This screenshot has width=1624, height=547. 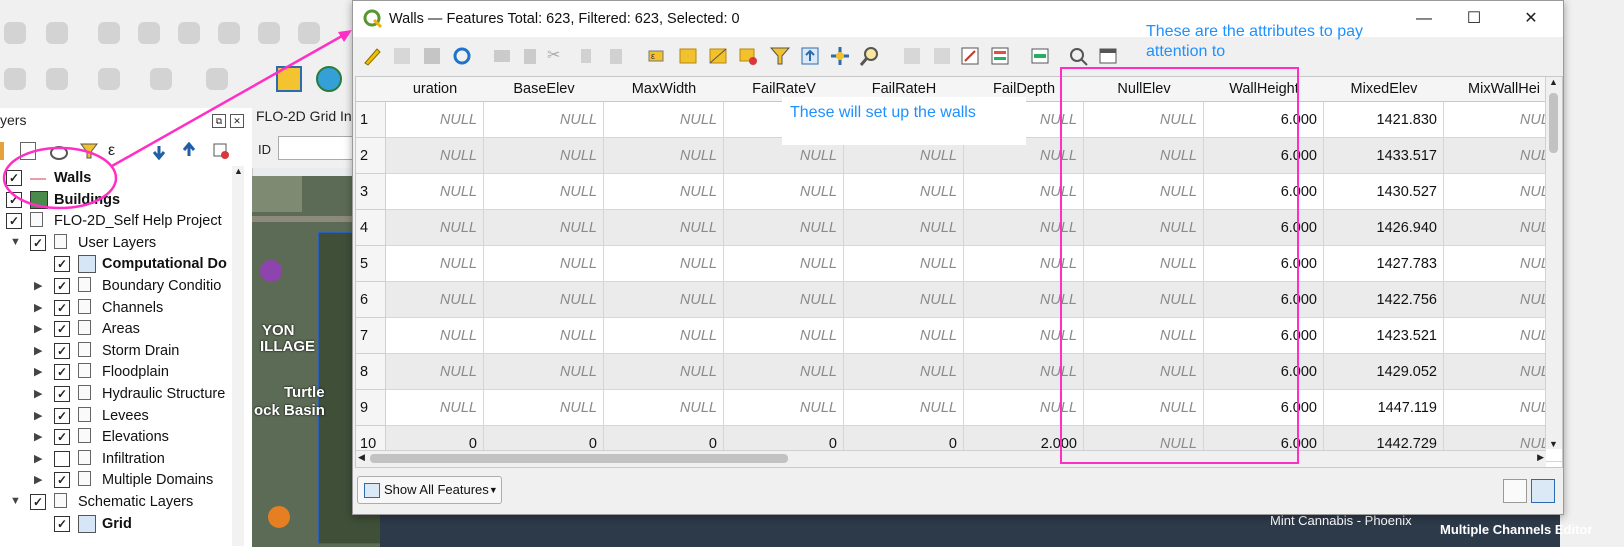 I want to click on annotation-overlay, so click(x=177, y=120).